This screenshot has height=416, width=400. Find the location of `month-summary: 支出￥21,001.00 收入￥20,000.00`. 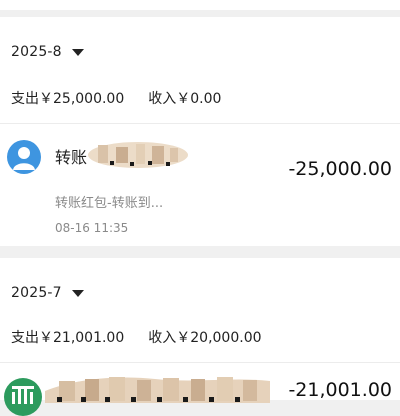

month-summary: 支出￥21,001.00 收入￥20,000.00 is located at coordinates (136, 337).